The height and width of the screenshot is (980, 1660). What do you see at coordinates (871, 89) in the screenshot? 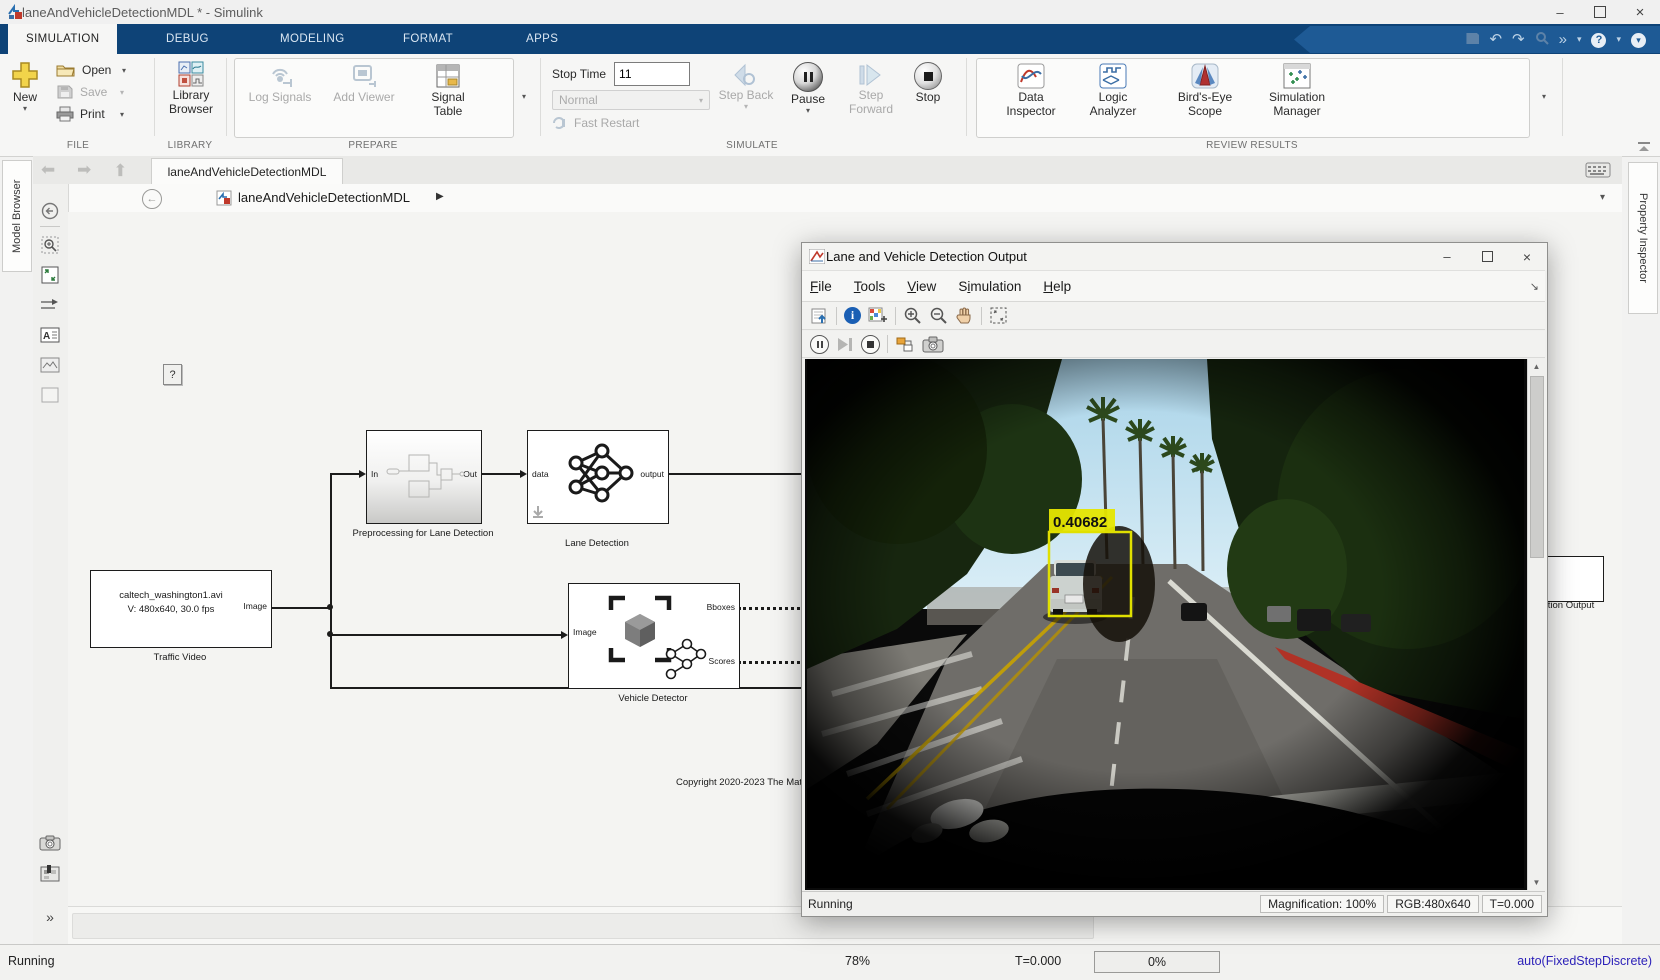
I see `step-forward-button: Step Forward` at bounding box center [871, 89].